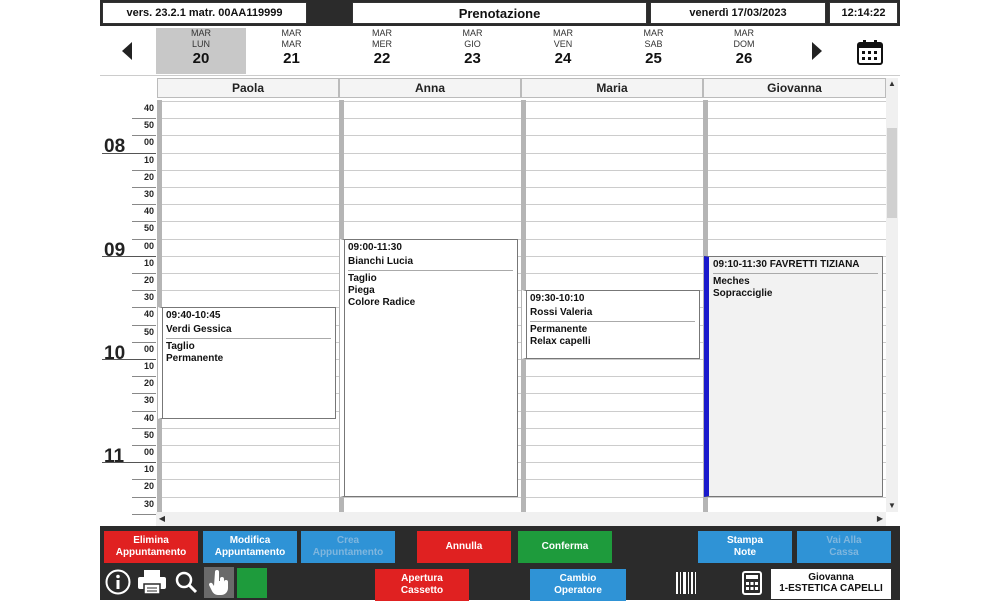  Describe the element at coordinates (382, 44) in the screenshot. I see `day-weekday: MER` at that location.